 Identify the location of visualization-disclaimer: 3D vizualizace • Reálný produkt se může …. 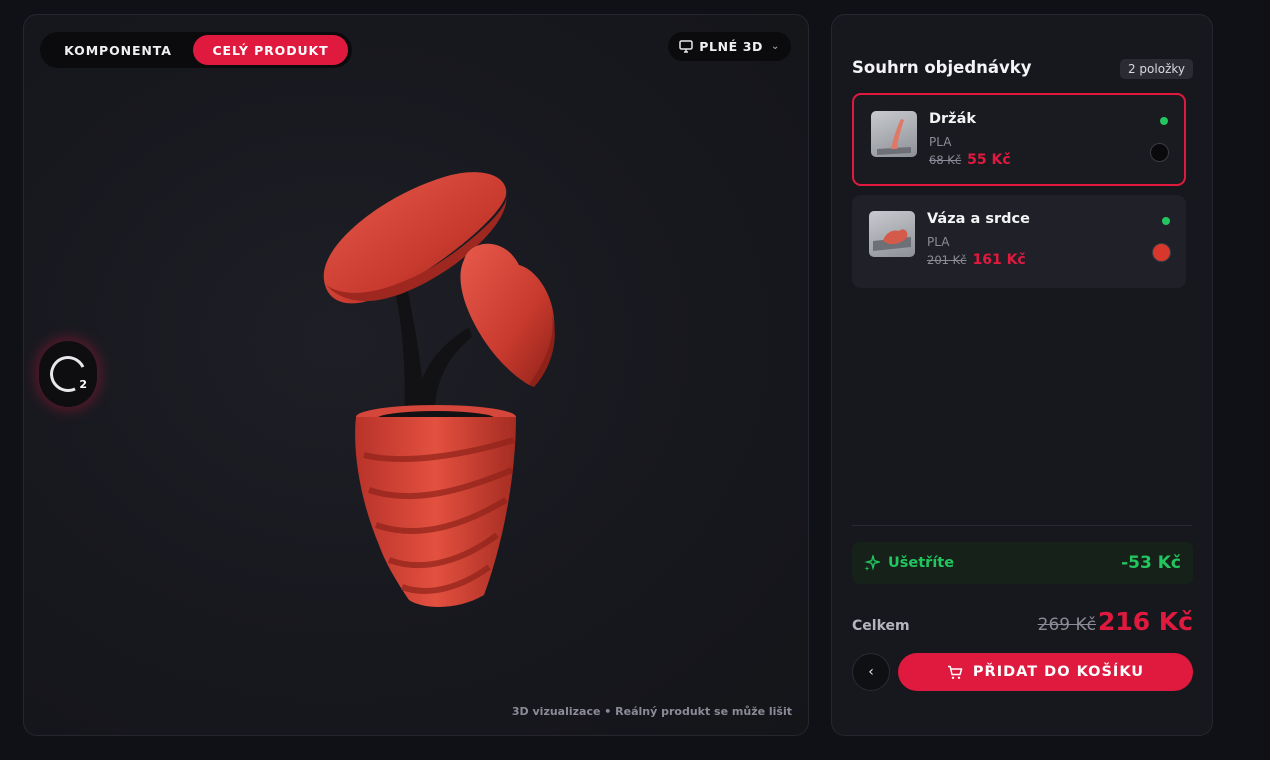
(651, 711).